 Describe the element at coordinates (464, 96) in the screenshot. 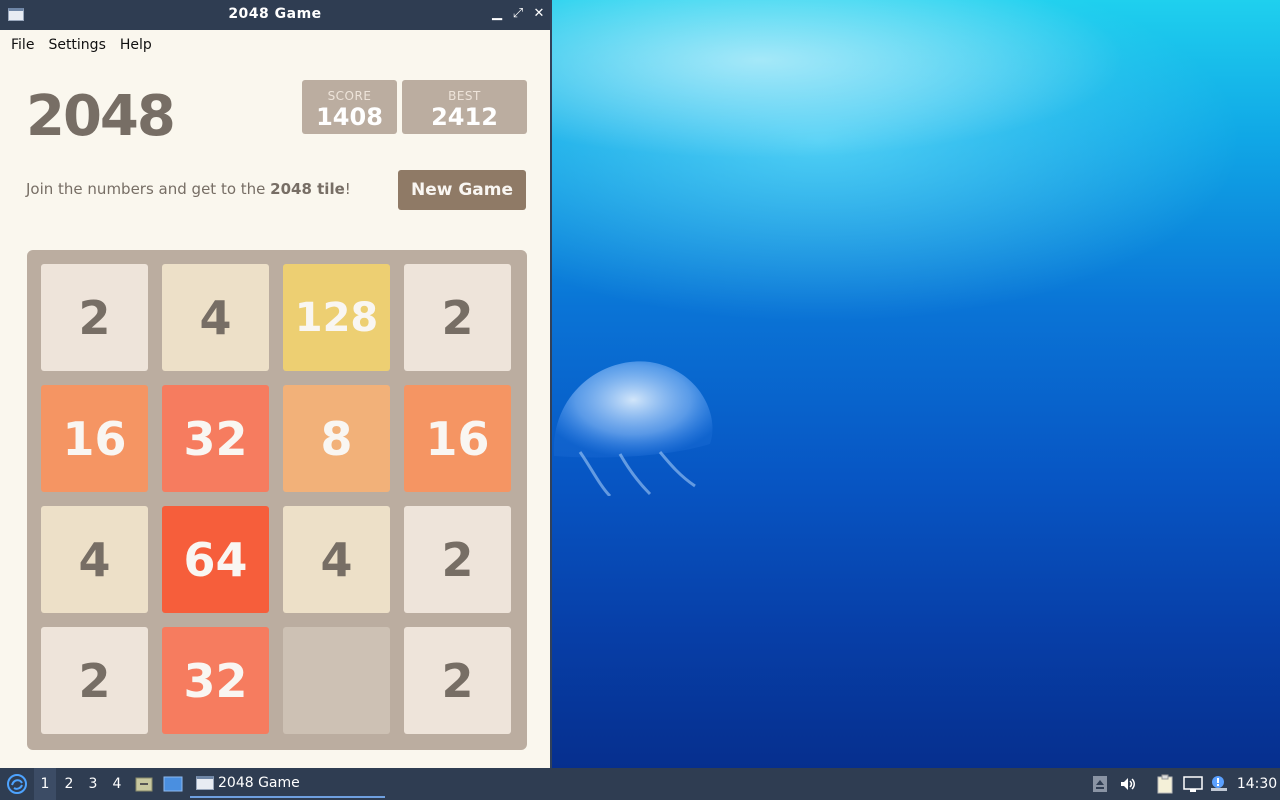

I see `best-label: BEST` at that location.